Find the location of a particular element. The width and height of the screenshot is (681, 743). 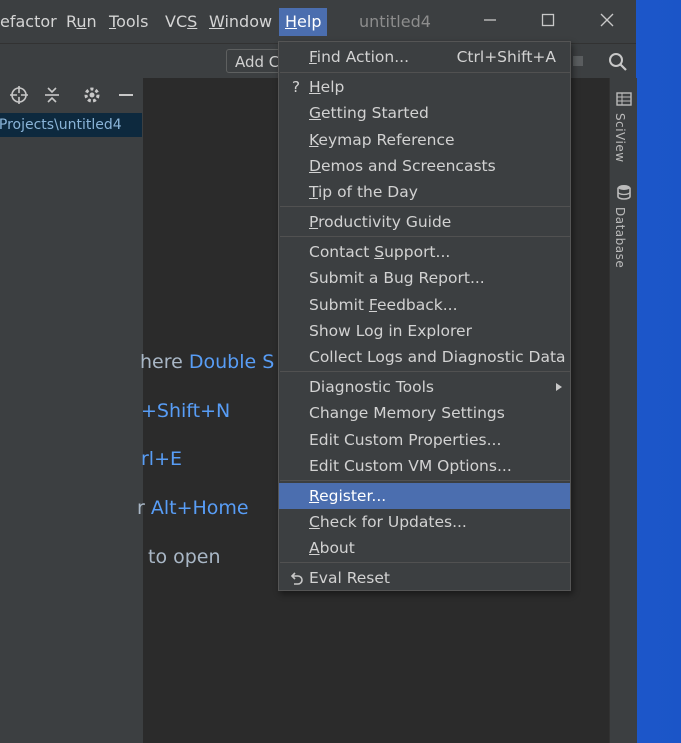

menu-collect-logs: Collect Logs and Diagnostic Data is located at coordinates (424, 357).